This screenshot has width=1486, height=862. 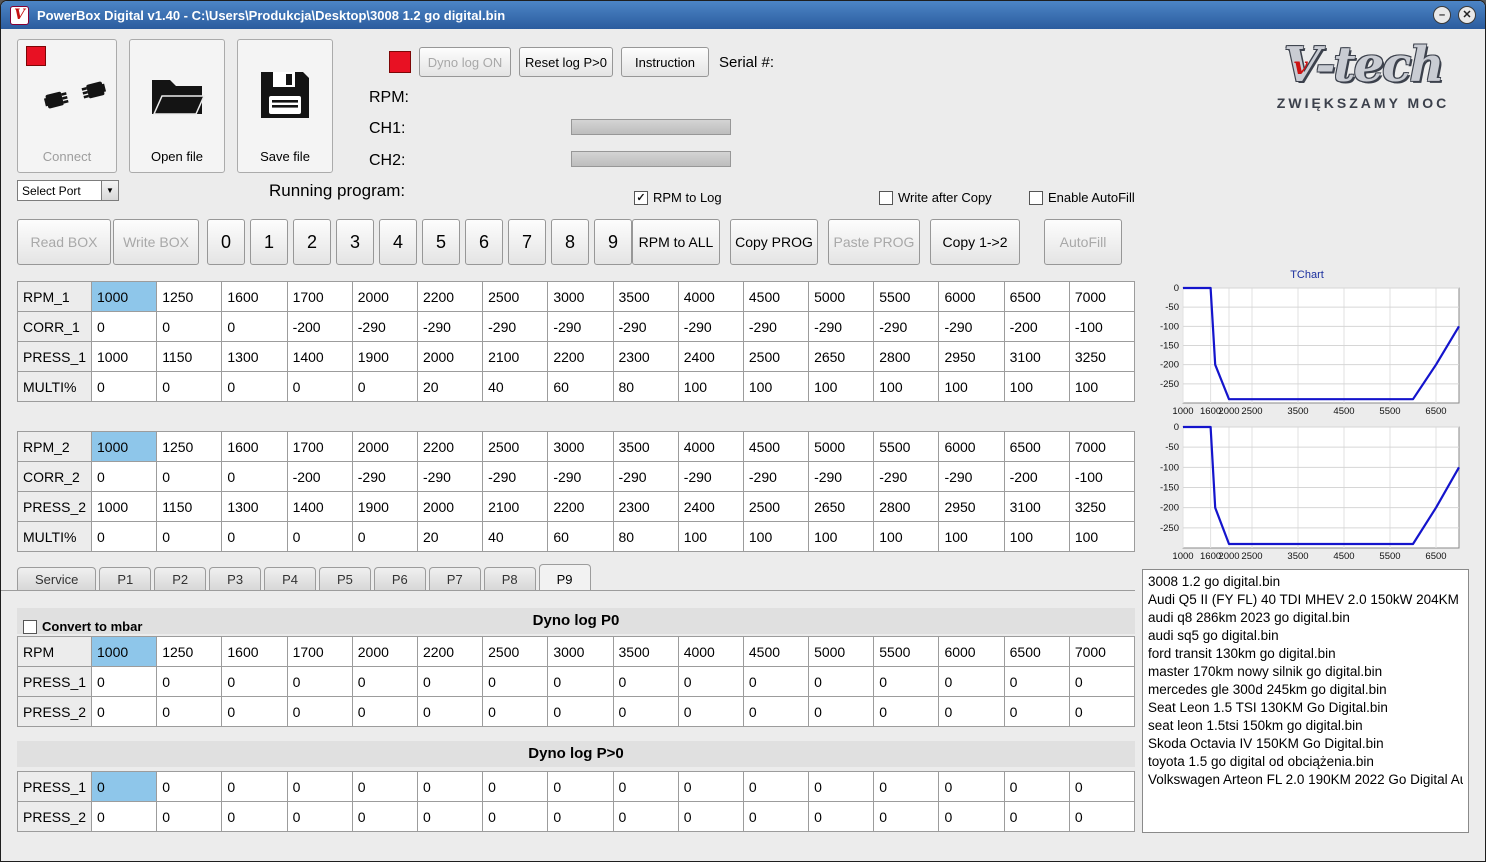 I want to click on file-list-item: ford transit 130km go digital.bin, so click(x=1305, y=654).